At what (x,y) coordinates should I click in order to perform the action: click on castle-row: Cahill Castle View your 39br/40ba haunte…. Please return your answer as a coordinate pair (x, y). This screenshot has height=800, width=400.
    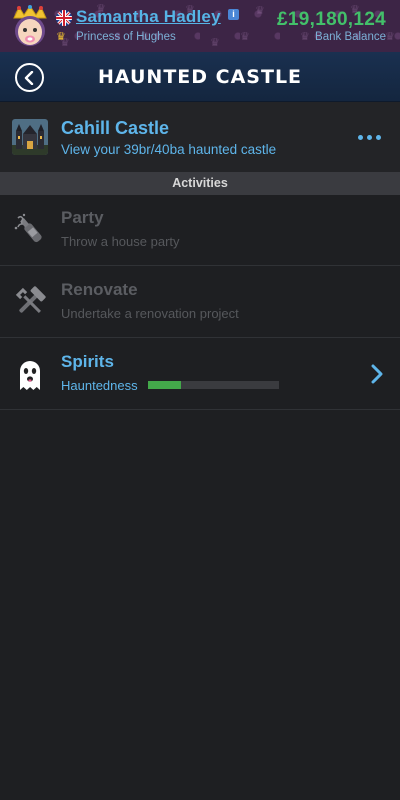
    Looking at the image, I should click on (200, 137).